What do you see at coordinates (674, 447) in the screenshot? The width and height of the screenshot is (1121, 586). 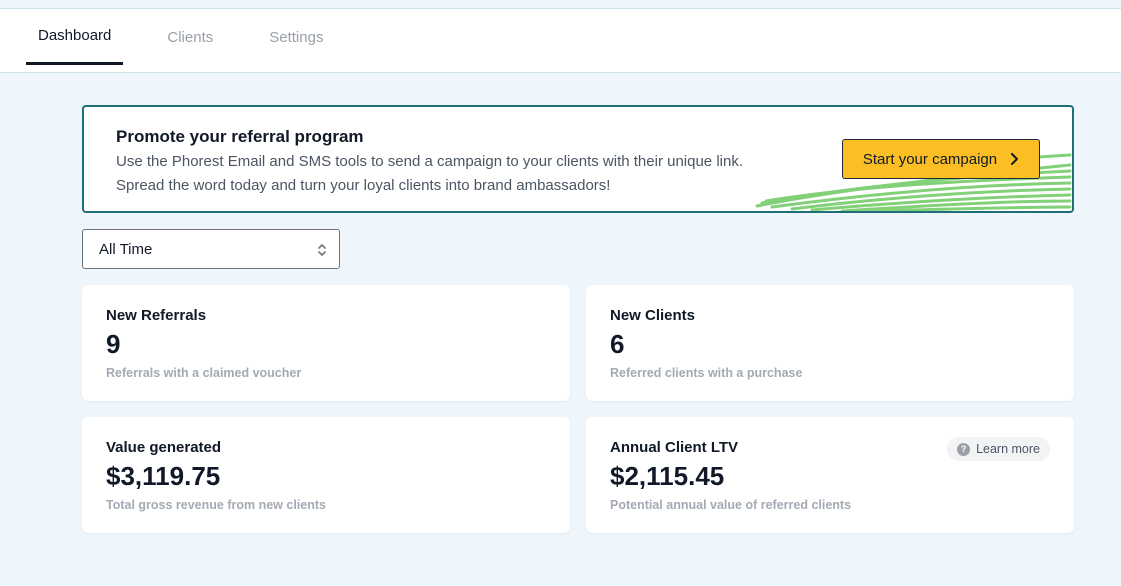 I see `card-title: Annual Client LTV` at bounding box center [674, 447].